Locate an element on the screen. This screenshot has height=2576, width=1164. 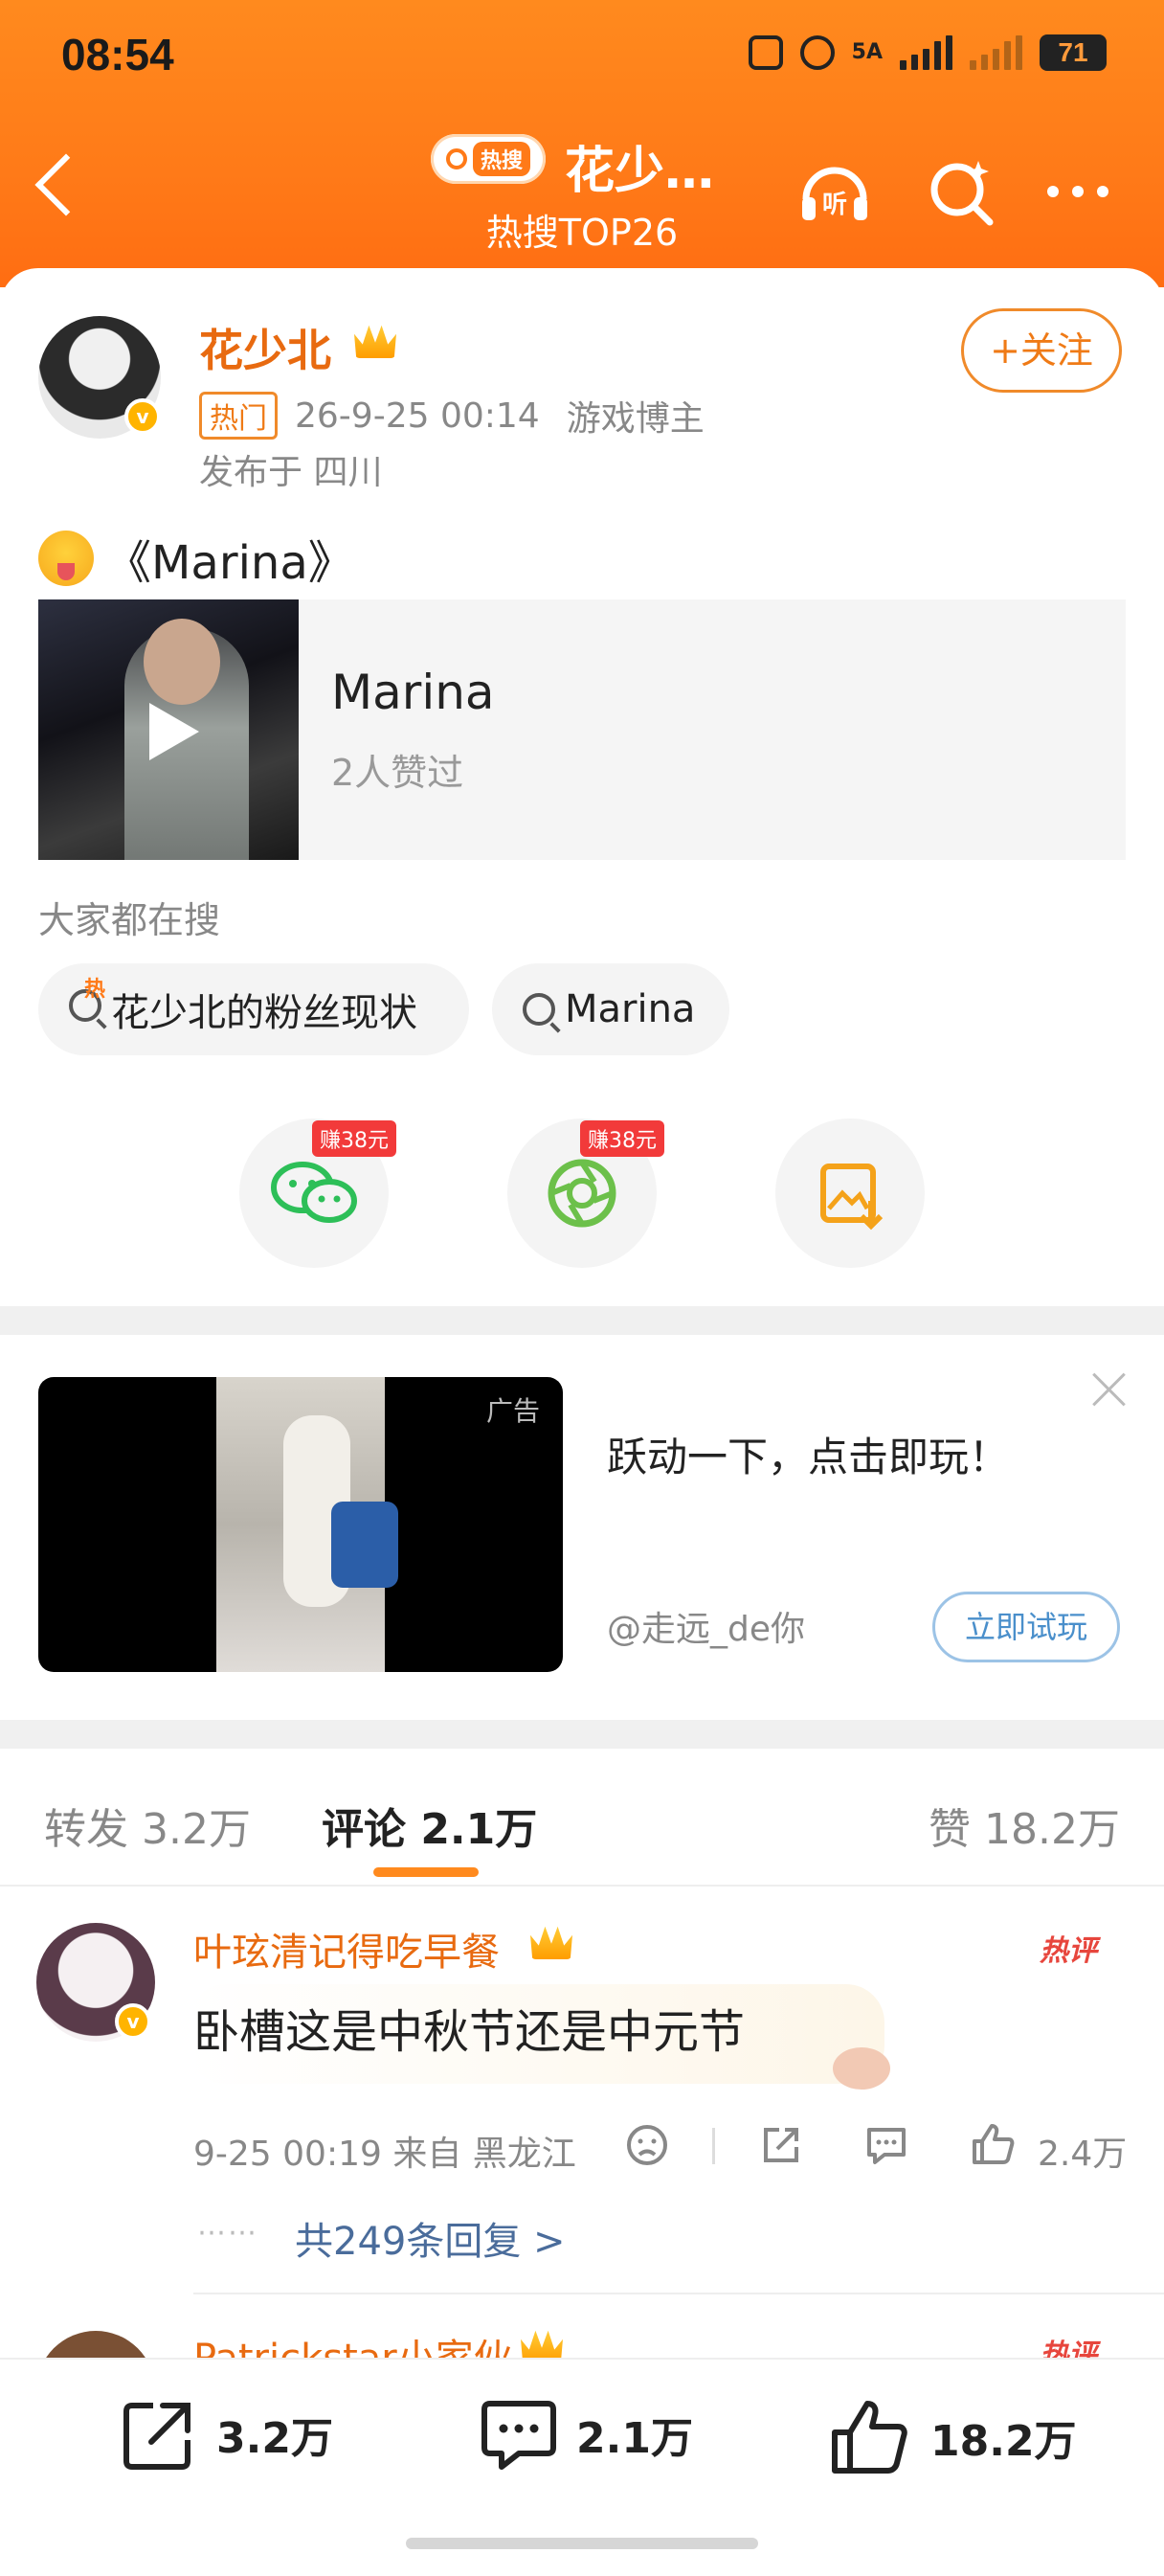
post-text-row: 《Marina》 is located at coordinates (196, 558).